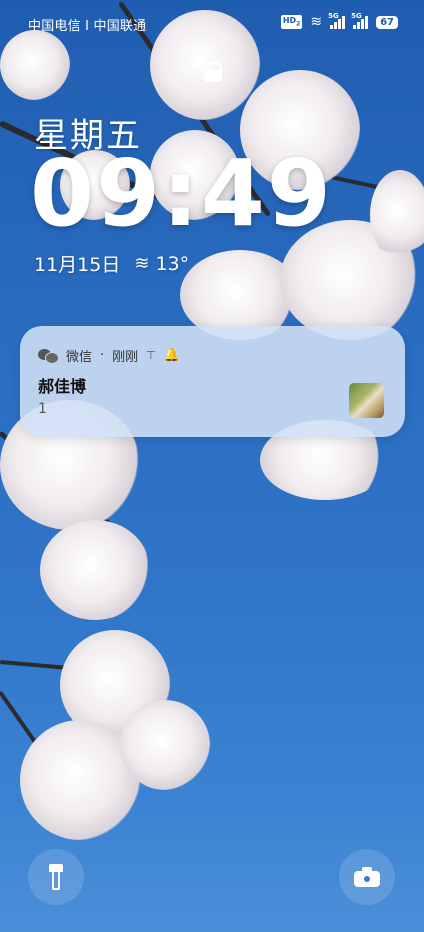 The image size is (424, 932). What do you see at coordinates (109, 355) in the screenshot?
I see `notification-header: 微信 · 刚刚 ⊤ 🔔` at bounding box center [109, 355].